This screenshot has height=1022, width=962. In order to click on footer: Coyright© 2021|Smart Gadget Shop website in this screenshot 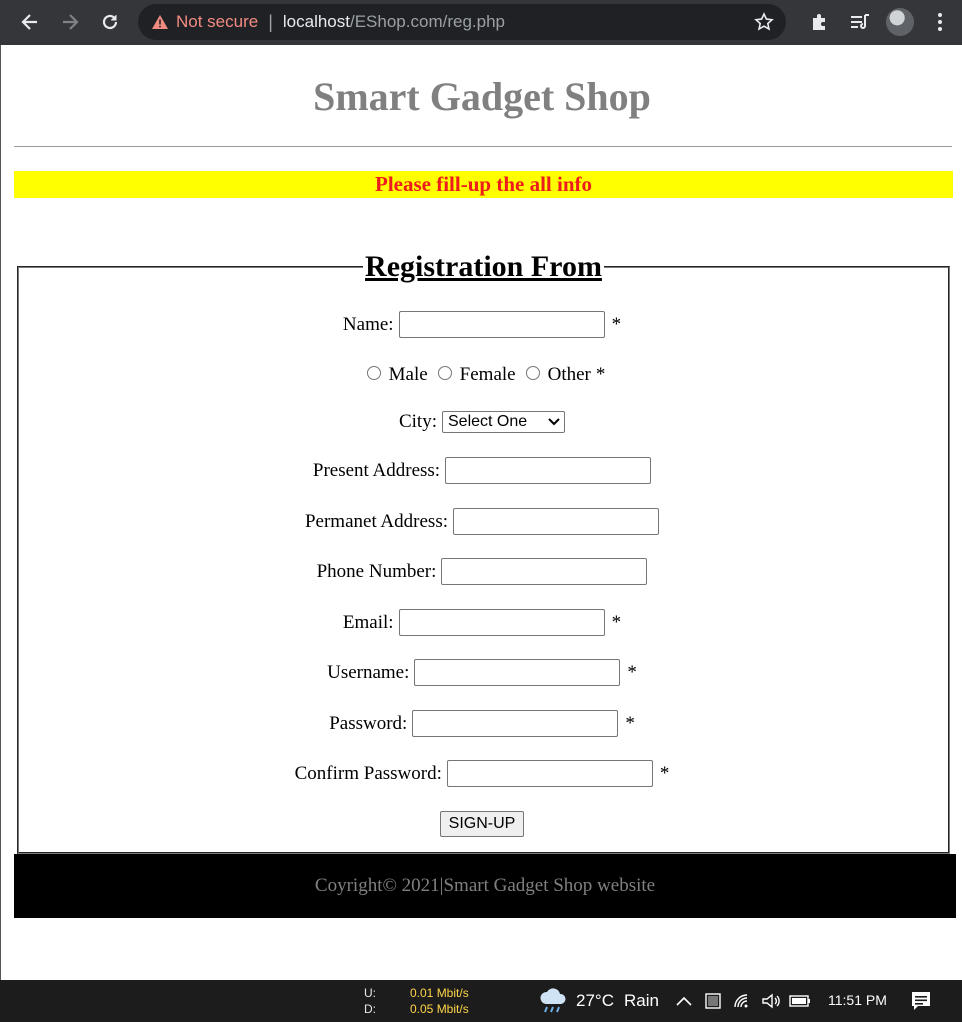, I will do `click(485, 886)`.